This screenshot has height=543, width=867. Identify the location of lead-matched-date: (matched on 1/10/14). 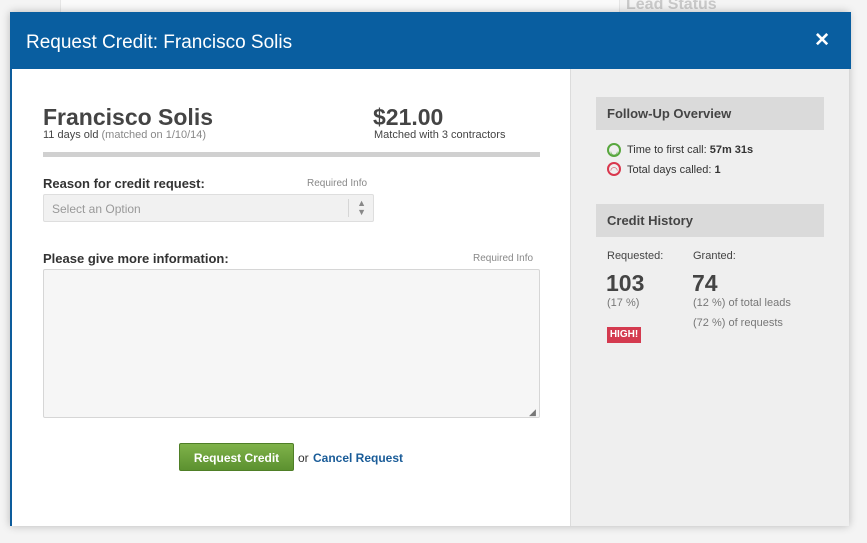
(154, 135).